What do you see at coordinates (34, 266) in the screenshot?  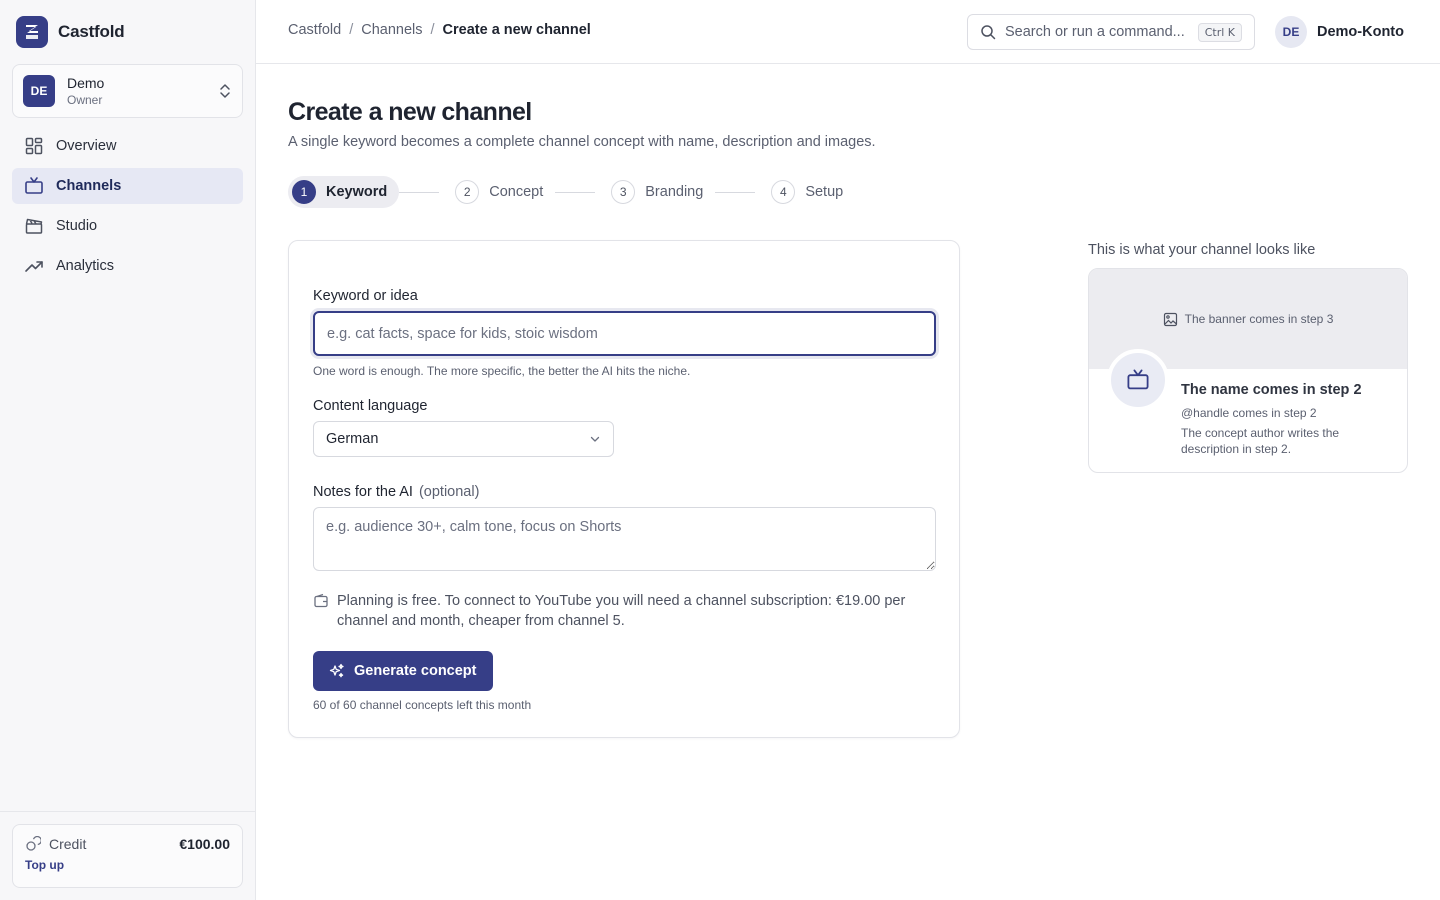 I see `trending-up-icon` at bounding box center [34, 266].